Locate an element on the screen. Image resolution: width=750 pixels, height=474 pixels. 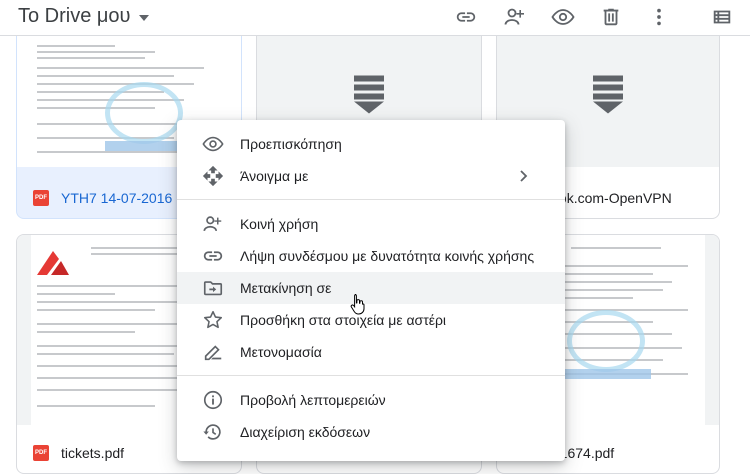
menu-item-rename: Μετονομασία is located at coordinates (371, 352).